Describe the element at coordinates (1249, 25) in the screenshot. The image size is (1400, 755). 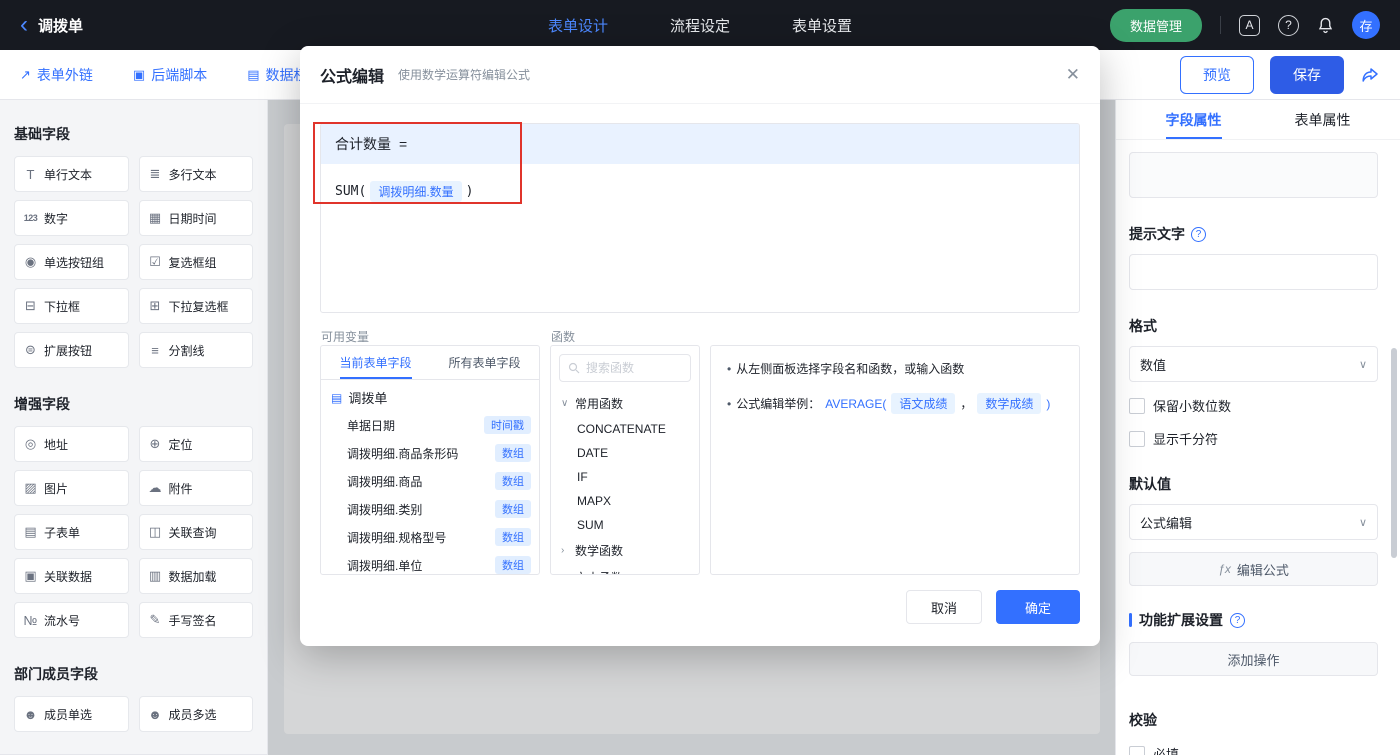
I see `language-icon: A` at that location.